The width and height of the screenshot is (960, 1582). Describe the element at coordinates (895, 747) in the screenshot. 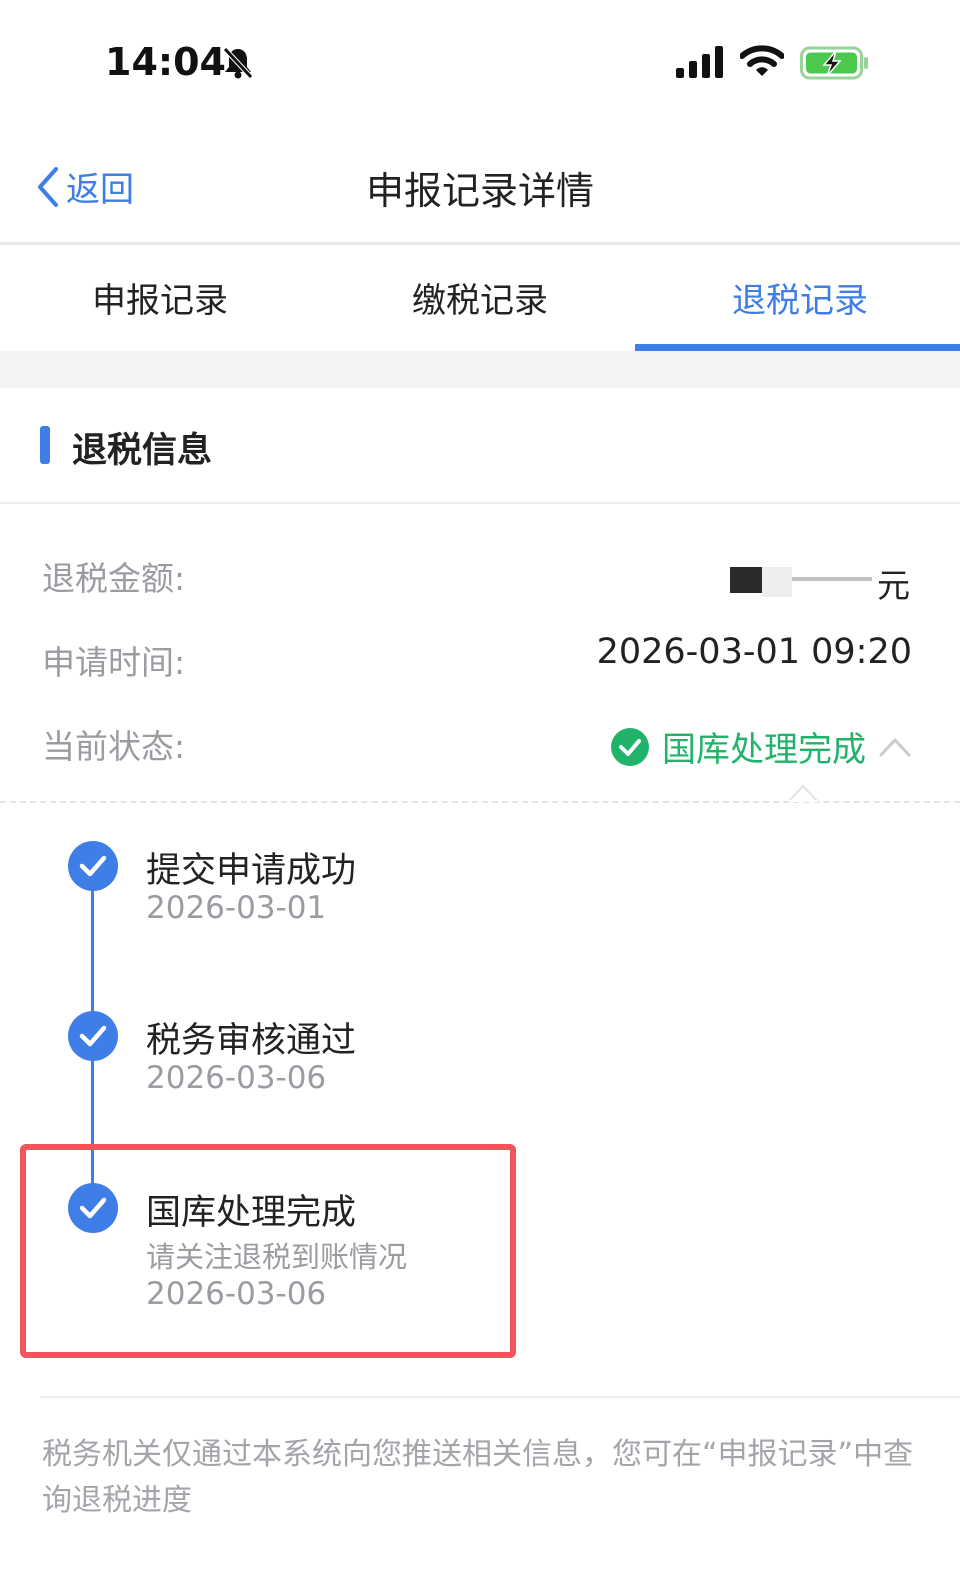

I see `chevron-up-icon` at that location.